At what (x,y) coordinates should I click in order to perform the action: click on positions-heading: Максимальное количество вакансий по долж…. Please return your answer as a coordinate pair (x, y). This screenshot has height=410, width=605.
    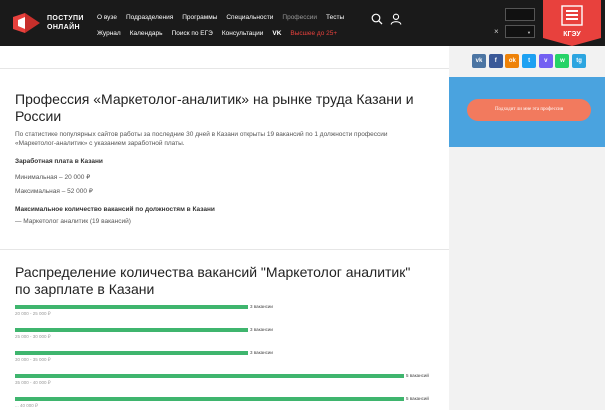
    Looking at the image, I should click on (115, 209).